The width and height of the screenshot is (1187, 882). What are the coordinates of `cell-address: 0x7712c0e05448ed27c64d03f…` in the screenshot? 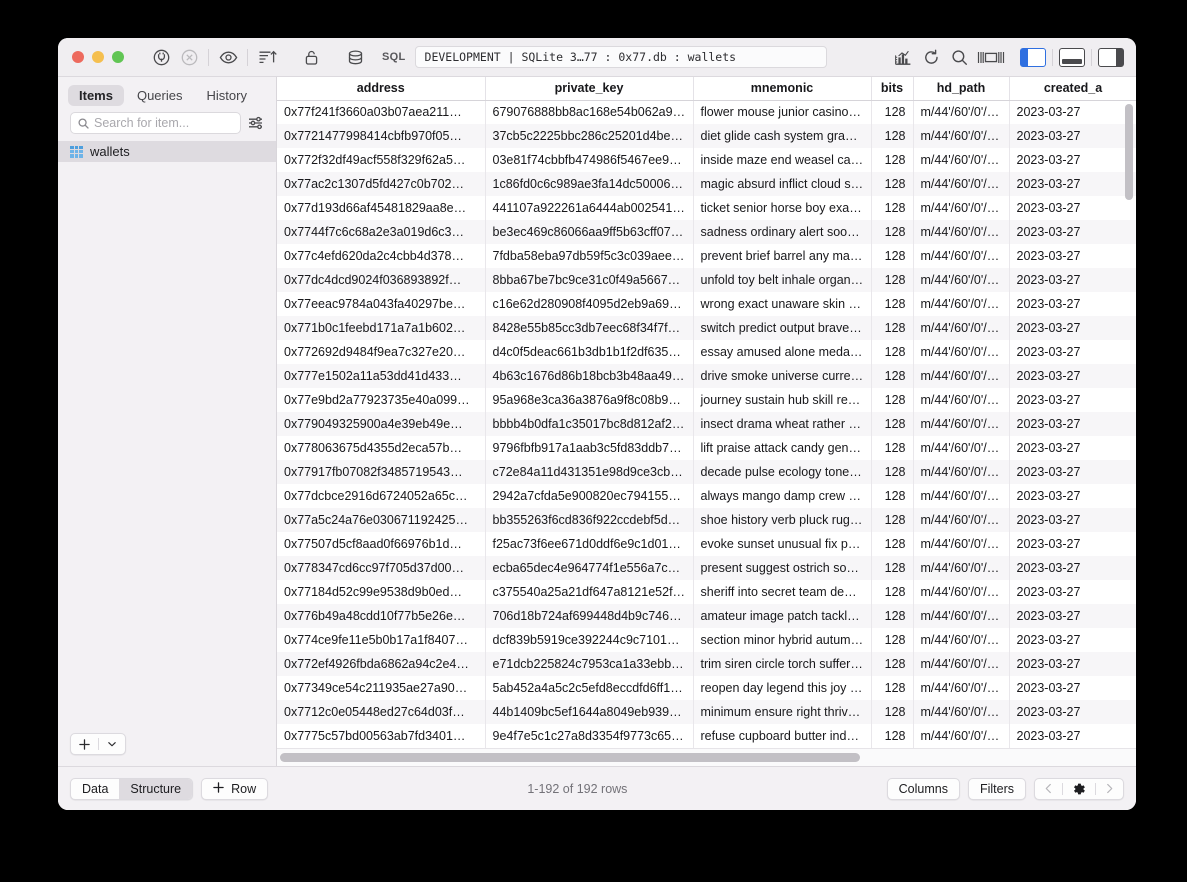 It's located at (381, 712).